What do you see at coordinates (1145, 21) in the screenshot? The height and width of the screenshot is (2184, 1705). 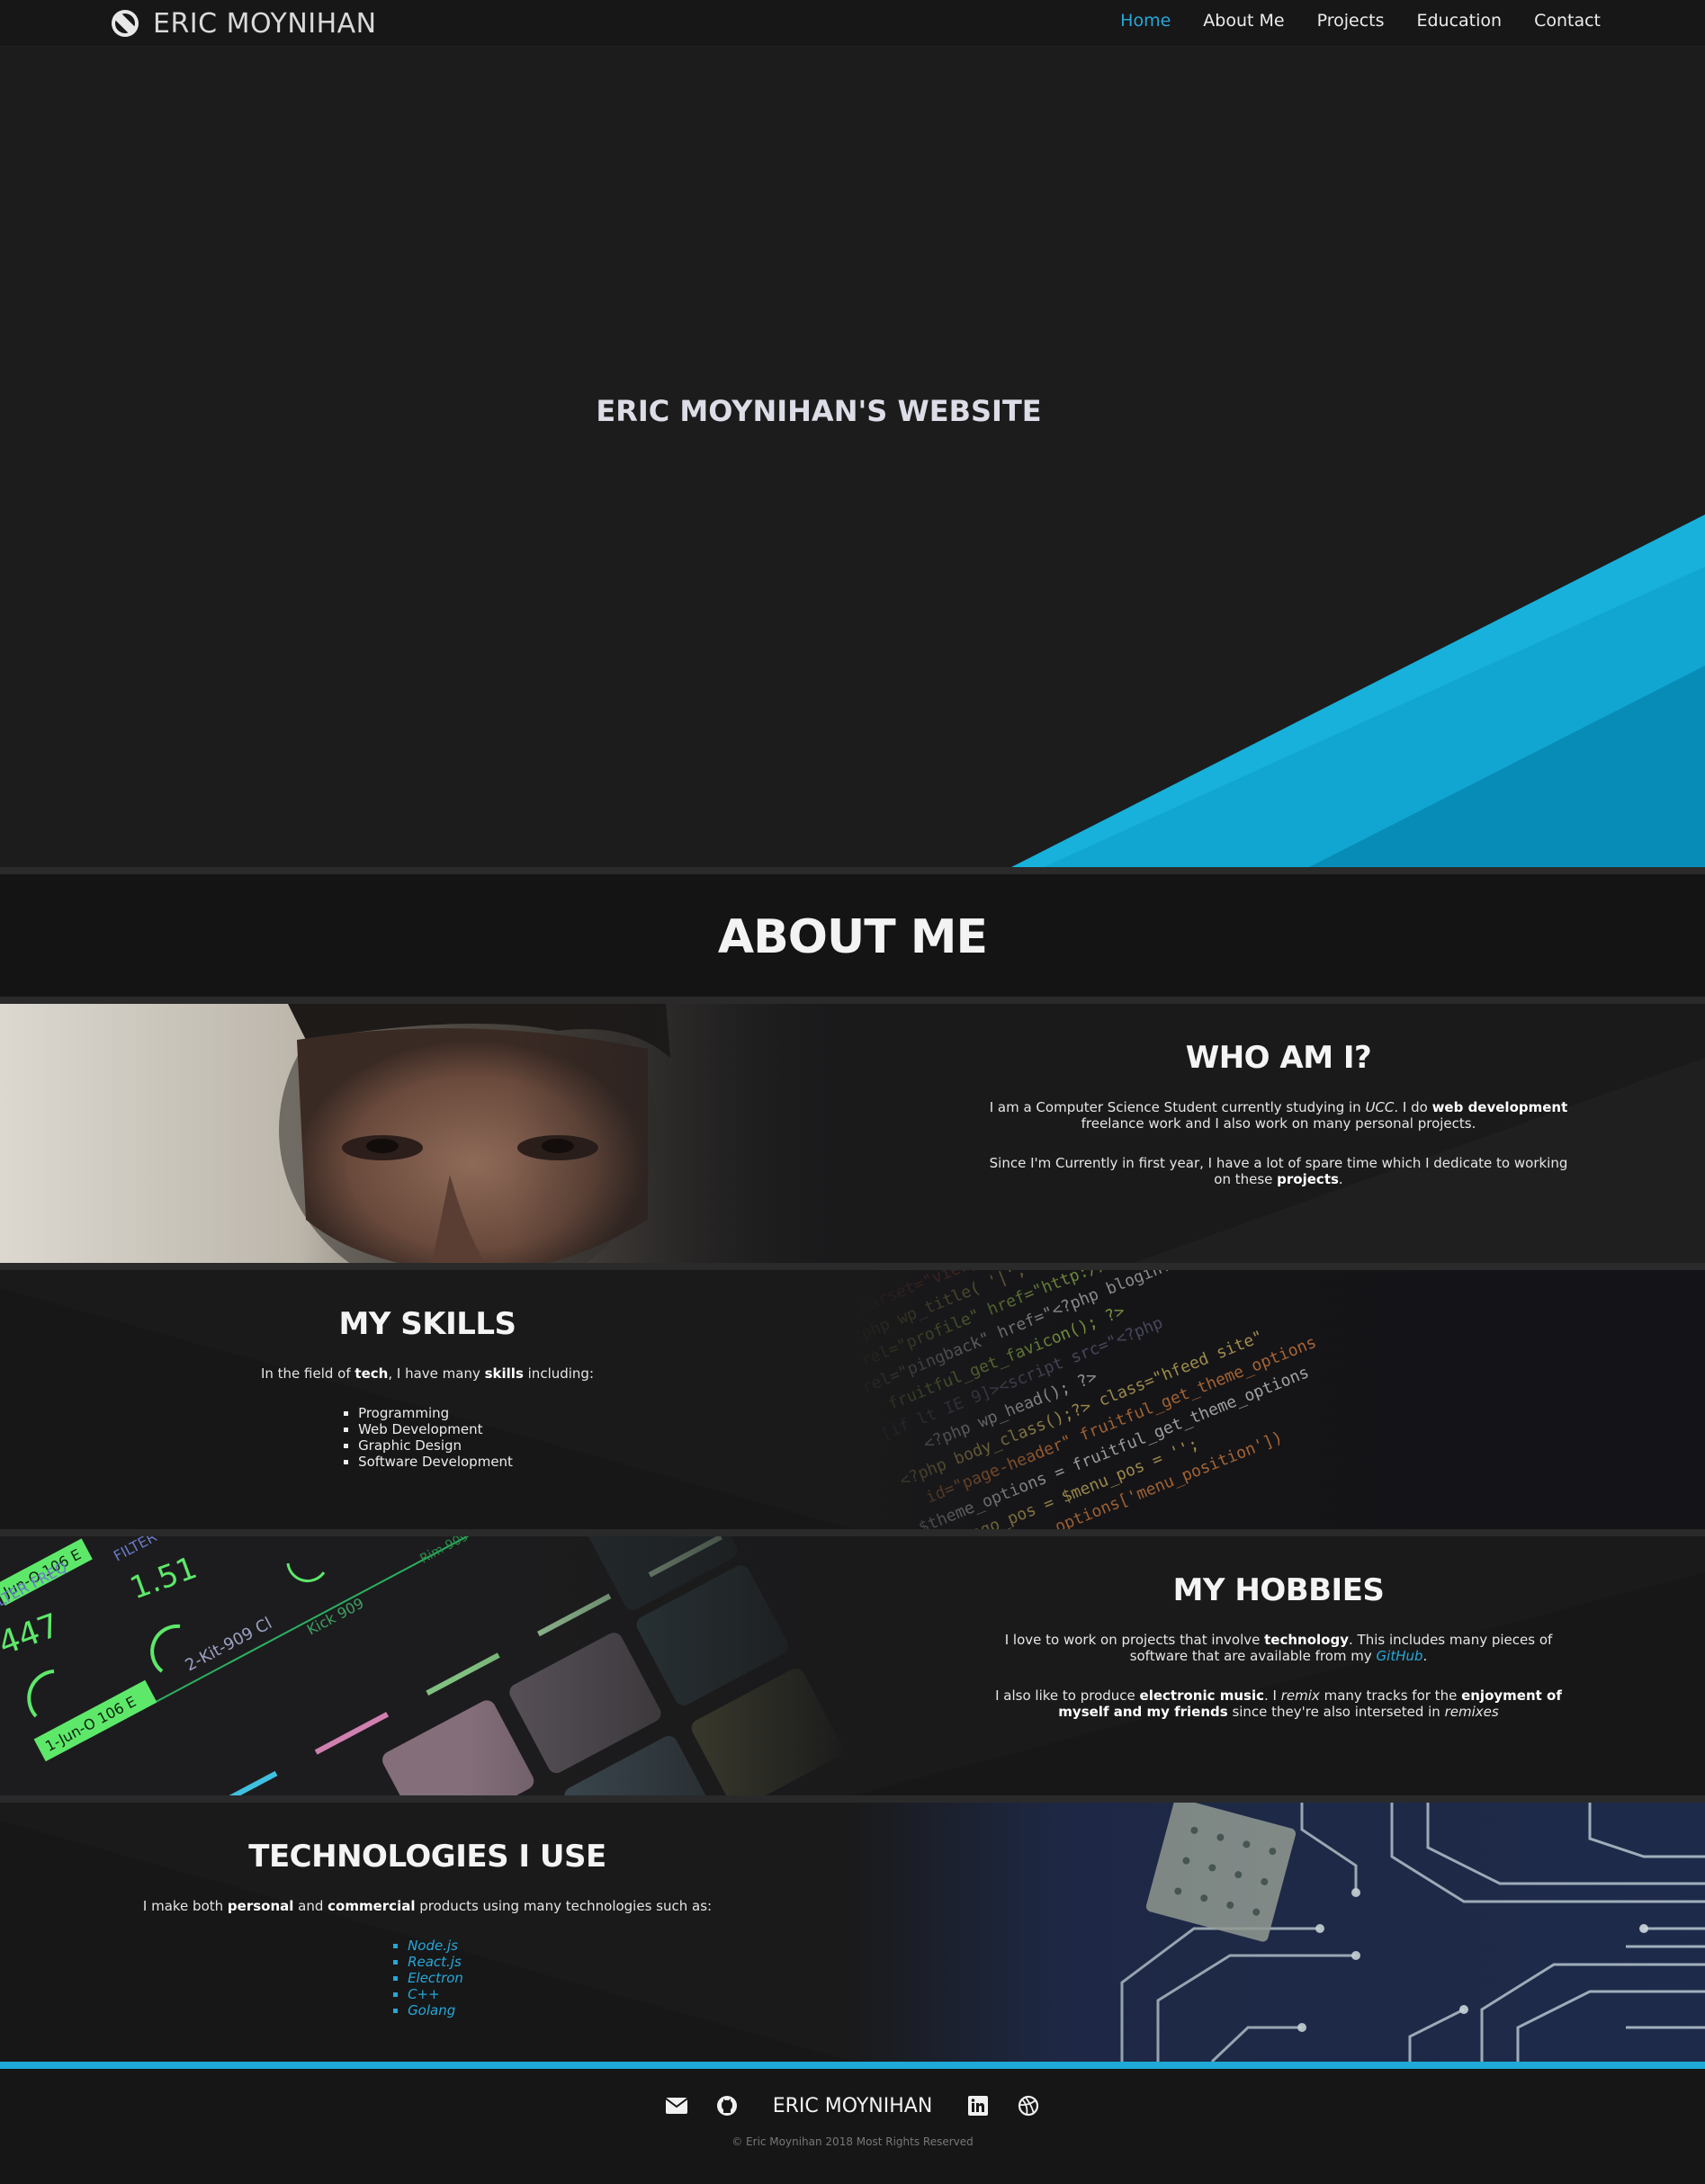 I see `nav-link-home: Home` at bounding box center [1145, 21].